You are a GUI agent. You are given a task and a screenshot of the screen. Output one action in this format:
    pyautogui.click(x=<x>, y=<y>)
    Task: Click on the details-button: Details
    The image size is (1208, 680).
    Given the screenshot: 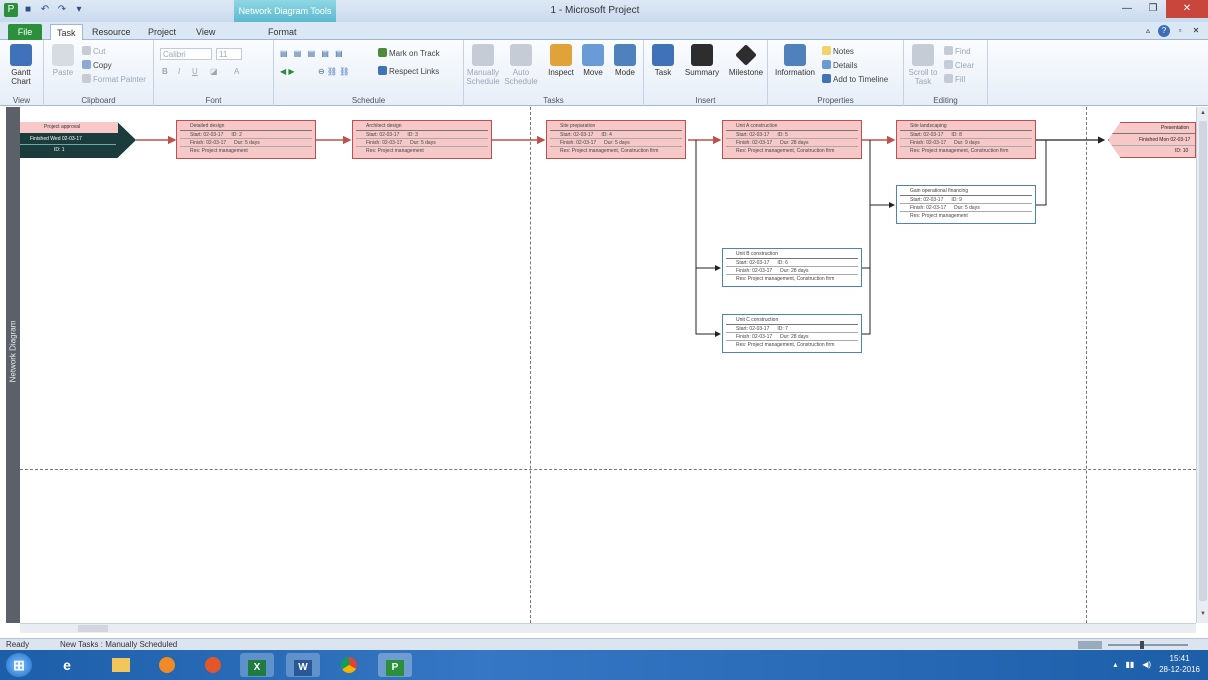 What is the action you would take?
    pyautogui.click(x=839, y=65)
    